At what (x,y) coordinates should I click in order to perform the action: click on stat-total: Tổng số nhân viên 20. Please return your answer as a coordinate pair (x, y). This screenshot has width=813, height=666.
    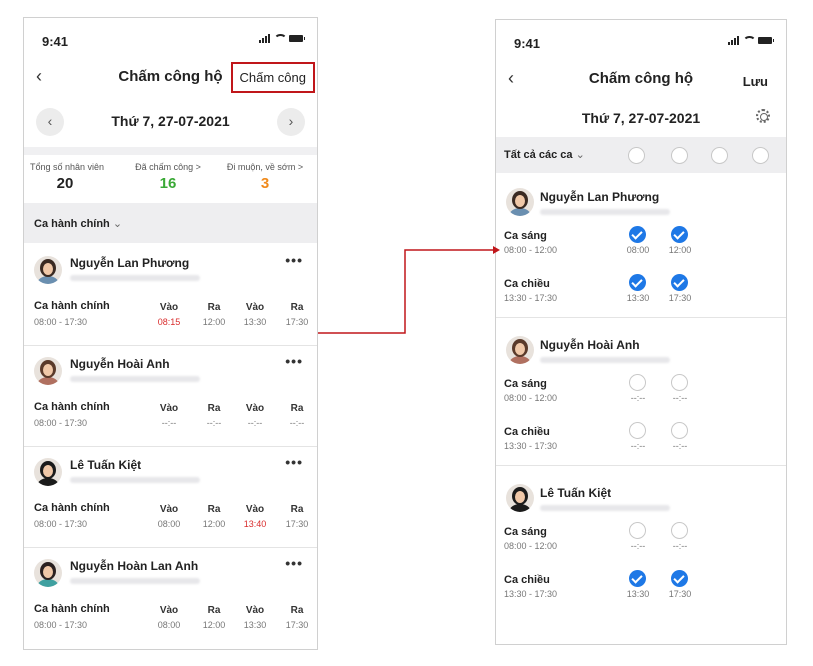
    Looking at the image, I should click on (67, 177).